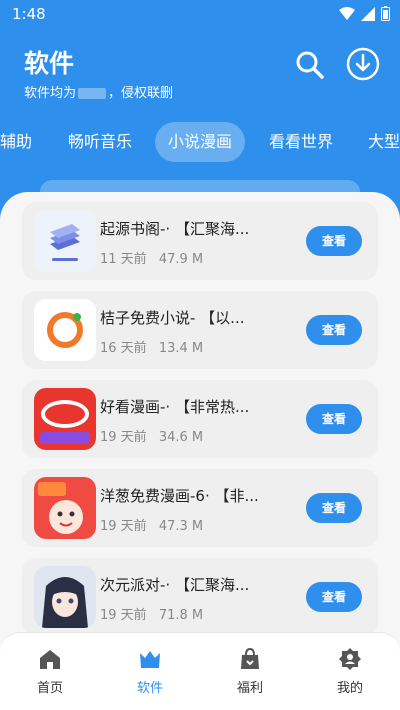 The width and height of the screenshot is (400, 710). I want to click on nav-home: 首页, so click(50, 671).